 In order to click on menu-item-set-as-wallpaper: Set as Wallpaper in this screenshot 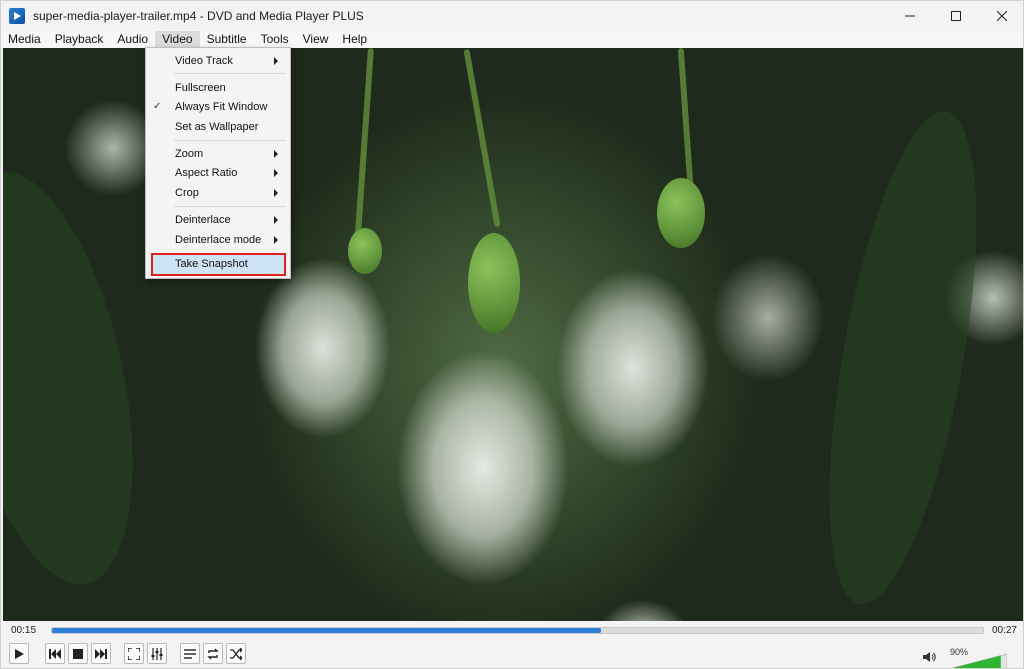, I will do `click(218, 126)`.